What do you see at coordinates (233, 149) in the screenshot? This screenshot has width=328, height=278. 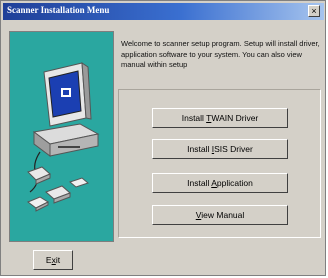 I see `button-label-suffix: SIS Driver` at bounding box center [233, 149].